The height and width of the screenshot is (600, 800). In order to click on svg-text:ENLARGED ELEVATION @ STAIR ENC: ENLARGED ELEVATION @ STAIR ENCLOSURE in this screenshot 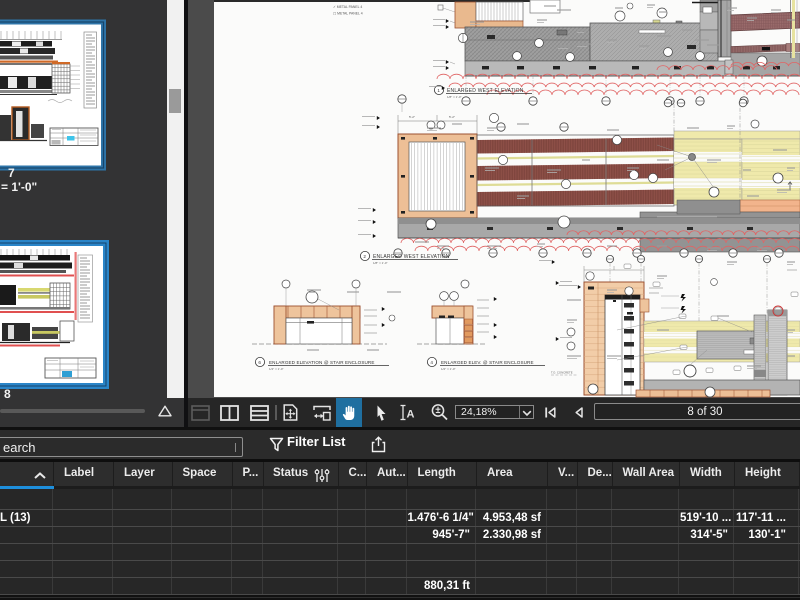, I will do `click(322, 362)`.